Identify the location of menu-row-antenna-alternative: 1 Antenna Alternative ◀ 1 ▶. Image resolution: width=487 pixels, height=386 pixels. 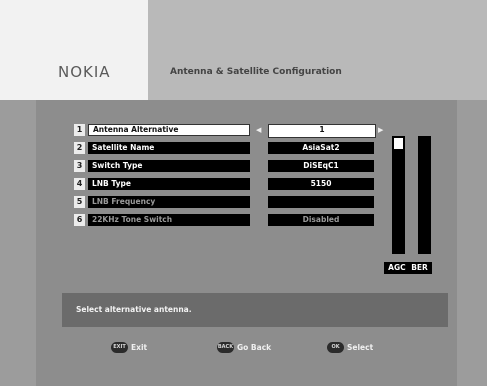
(231, 131).